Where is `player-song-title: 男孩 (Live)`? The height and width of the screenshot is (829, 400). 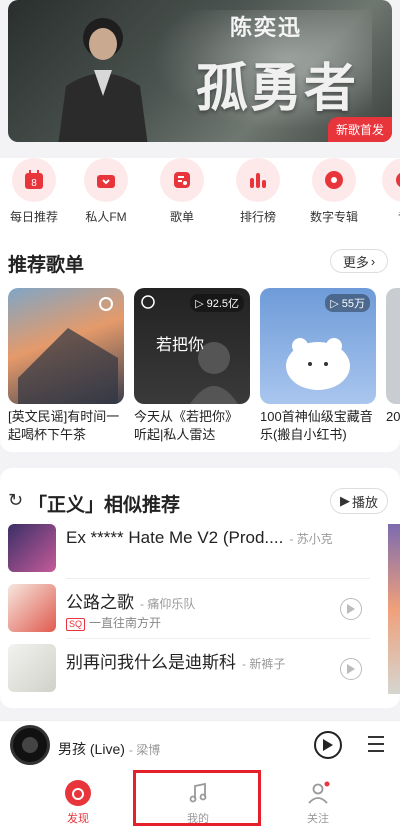 player-song-title: 男孩 (Live) is located at coordinates (91, 749).